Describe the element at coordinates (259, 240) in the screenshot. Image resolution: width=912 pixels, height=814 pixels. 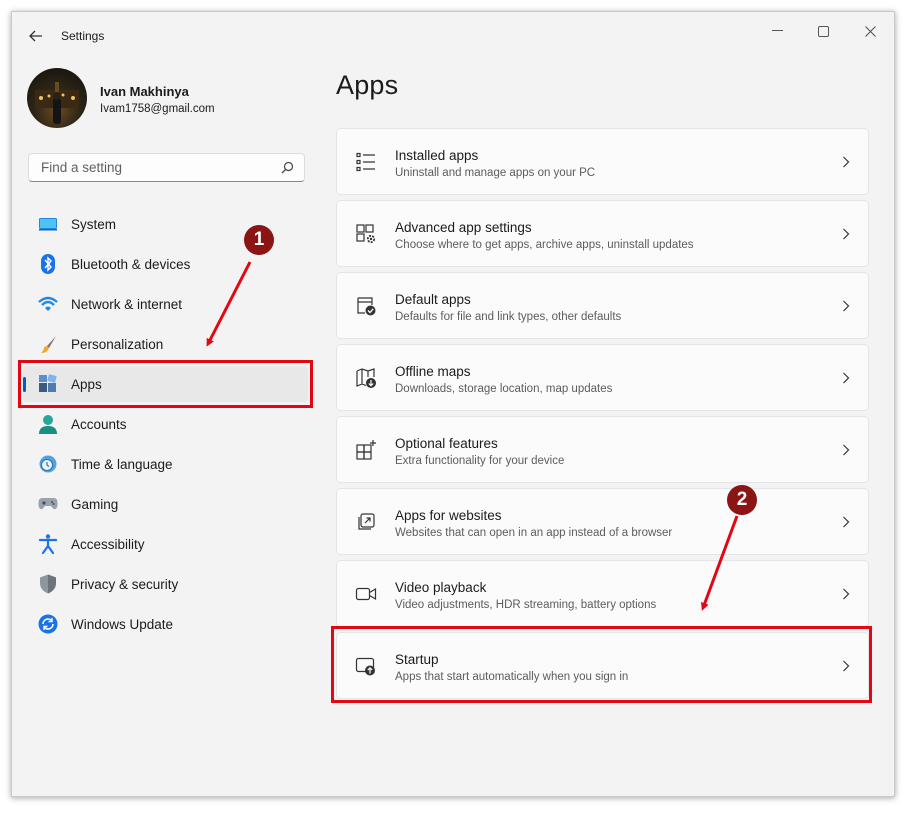
I see `step-badge-1: 1` at that location.